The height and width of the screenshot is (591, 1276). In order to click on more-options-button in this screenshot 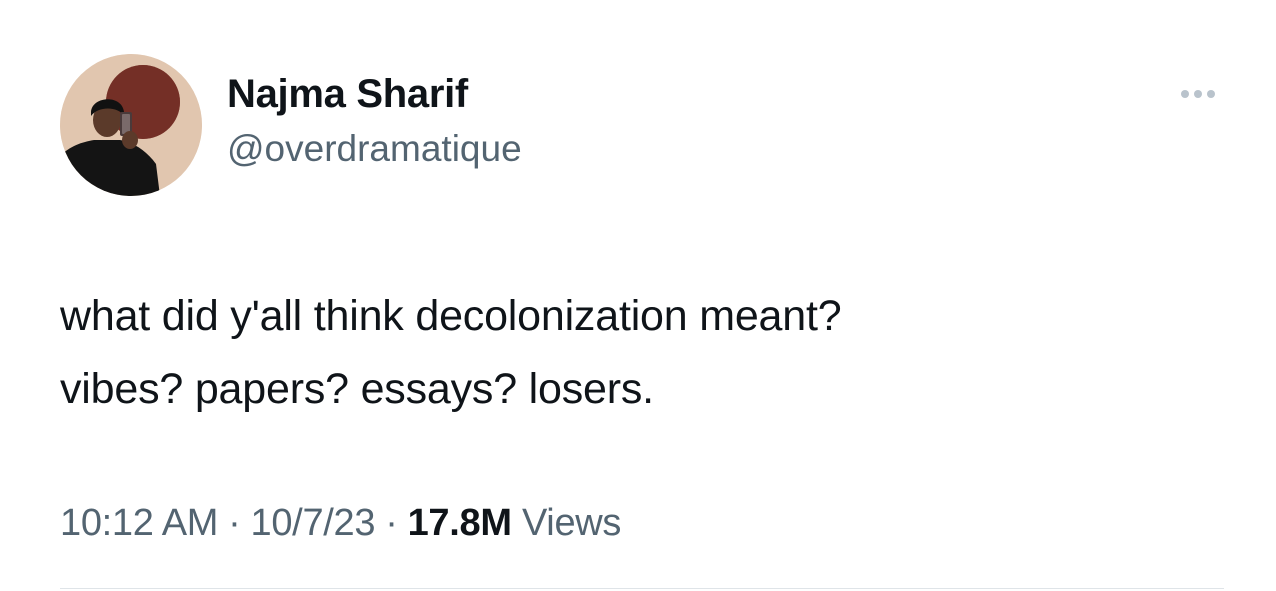, I will do `click(1198, 94)`.